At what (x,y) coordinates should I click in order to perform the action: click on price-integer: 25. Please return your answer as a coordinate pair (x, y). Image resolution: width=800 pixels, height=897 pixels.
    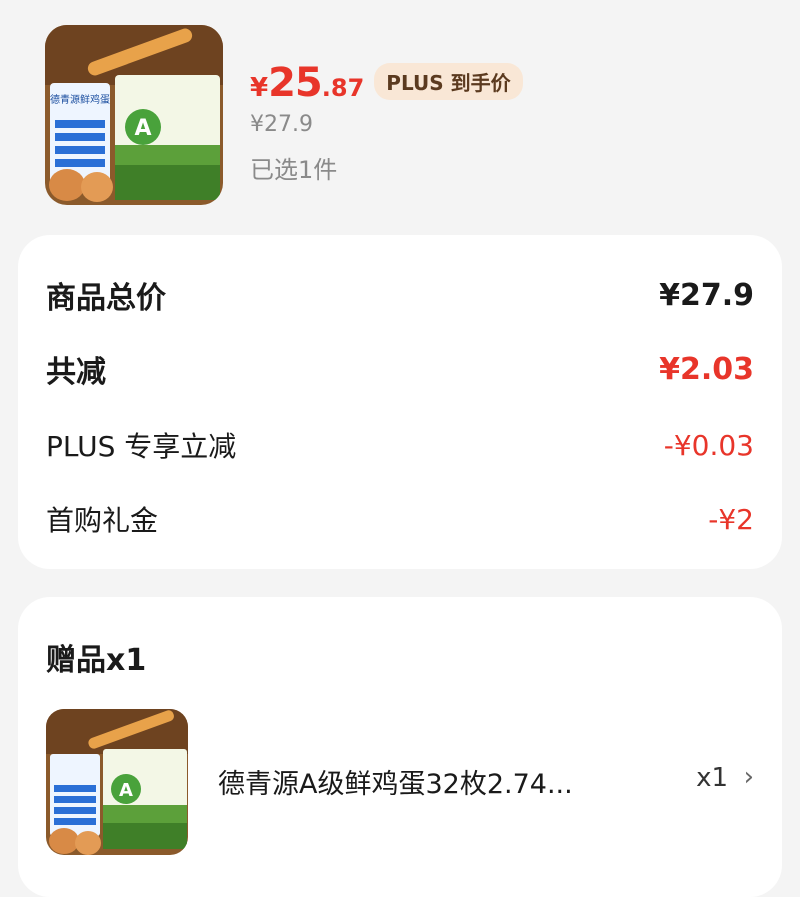
    Looking at the image, I should click on (295, 83).